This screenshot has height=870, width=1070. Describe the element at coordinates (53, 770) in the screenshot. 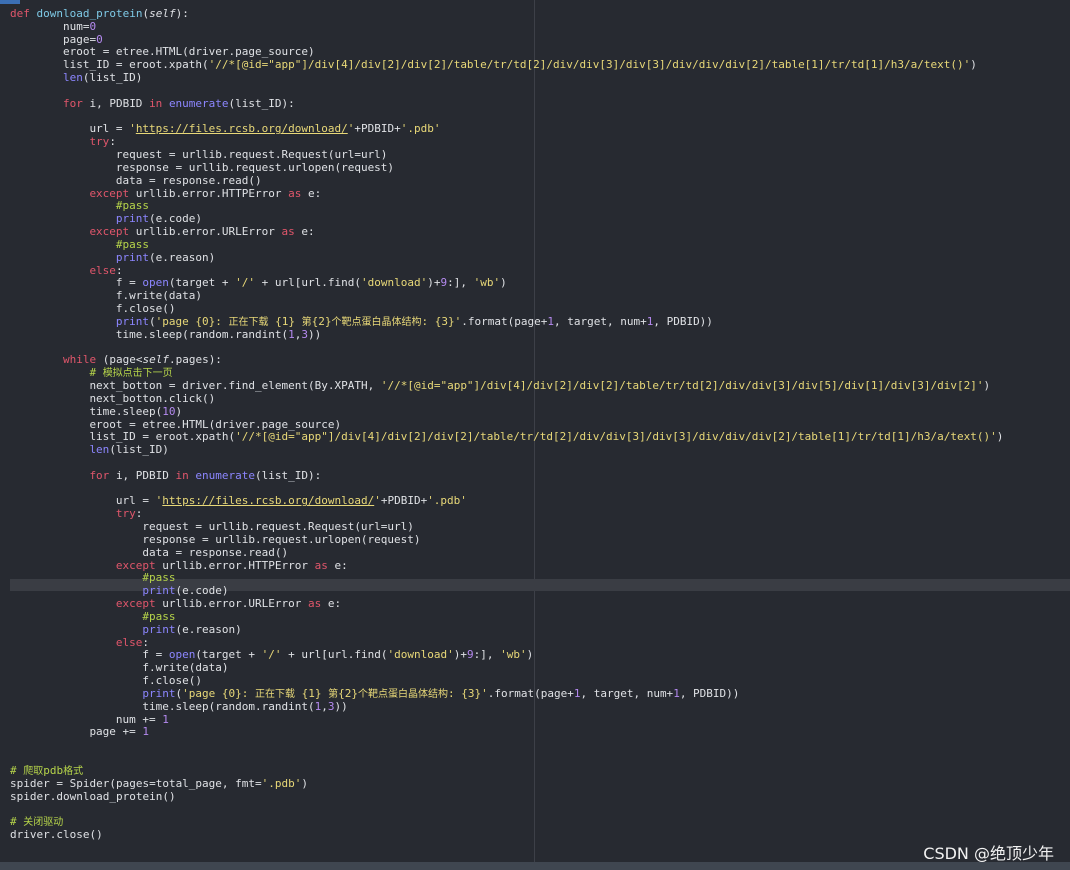

I see `code-token: pdb` at that location.